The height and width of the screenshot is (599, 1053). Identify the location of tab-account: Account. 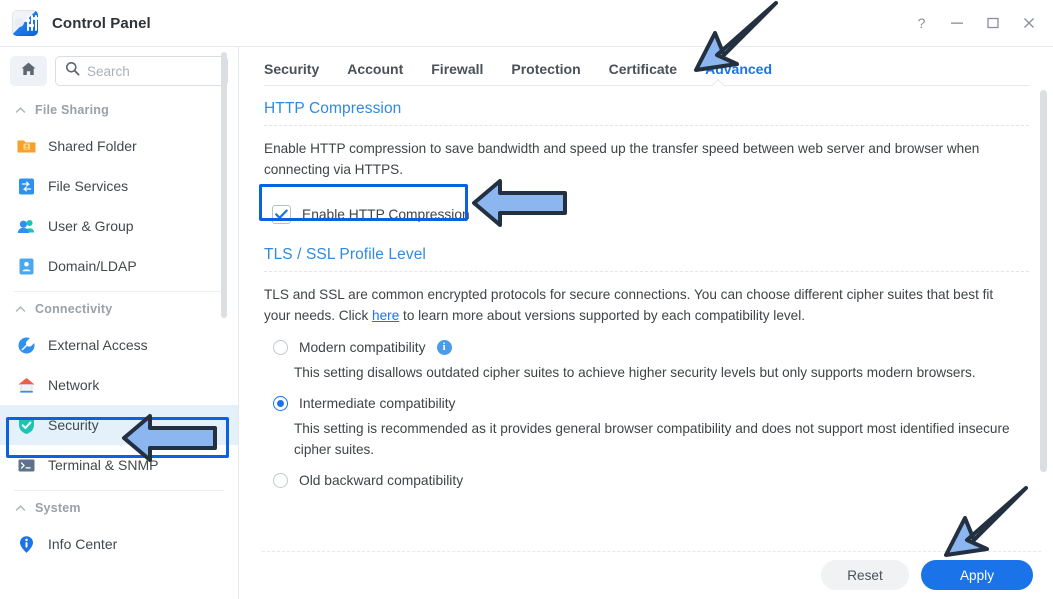
(375, 73).